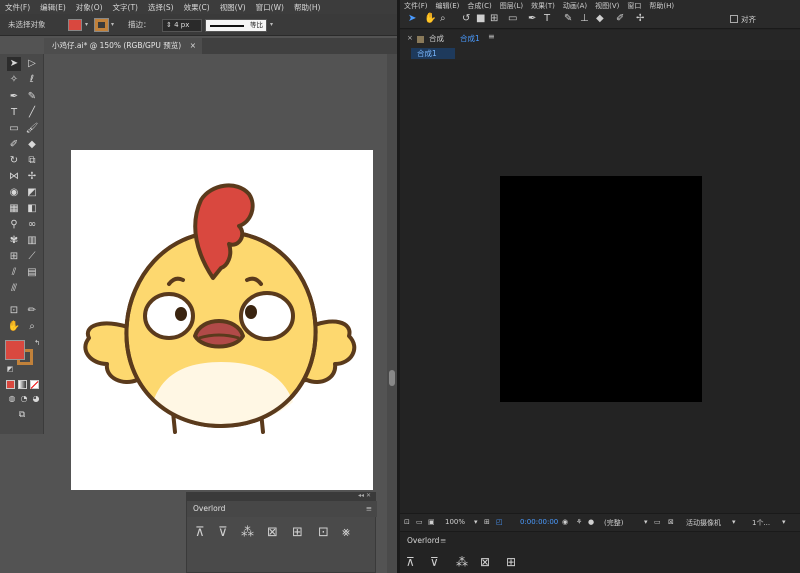  What do you see at coordinates (32, 161) in the screenshot?
I see `scale-tool-icon: ⧉` at bounding box center [32, 161].